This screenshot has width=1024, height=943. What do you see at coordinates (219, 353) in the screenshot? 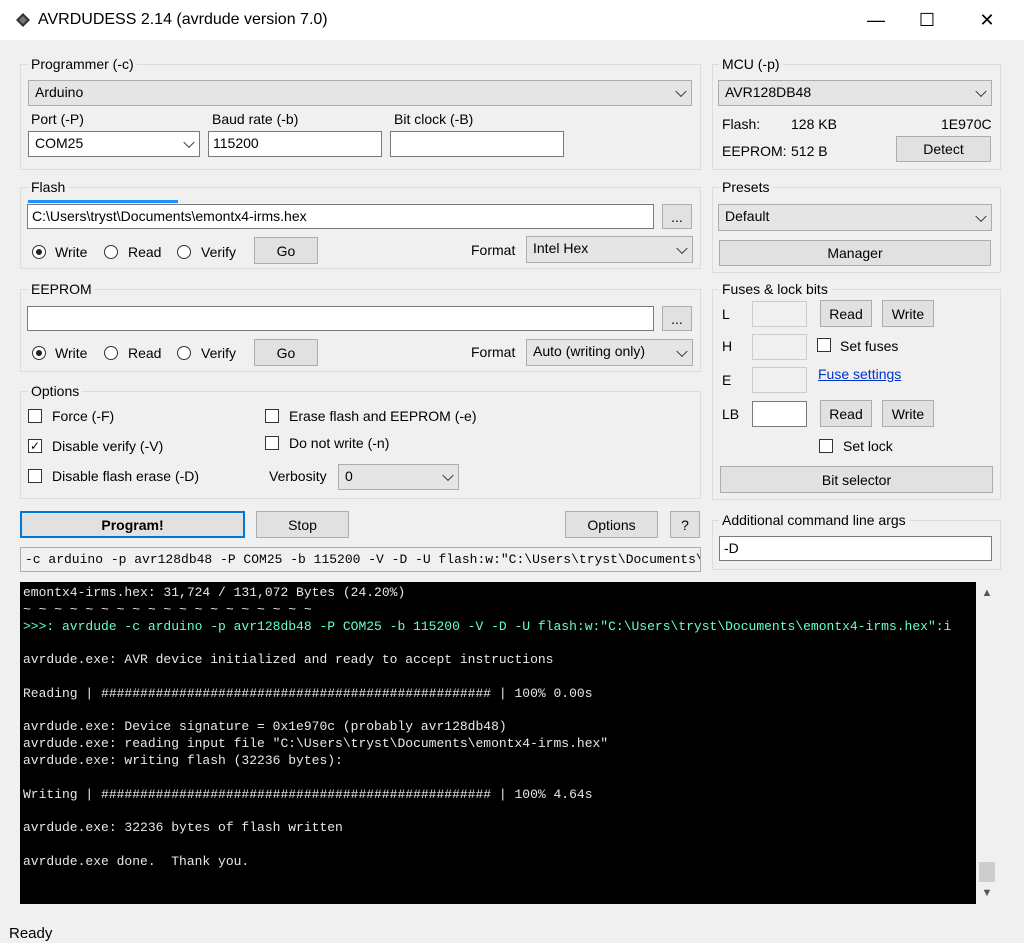
I see `eeprom-verify-label: Verify` at bounding box center [219, 353].